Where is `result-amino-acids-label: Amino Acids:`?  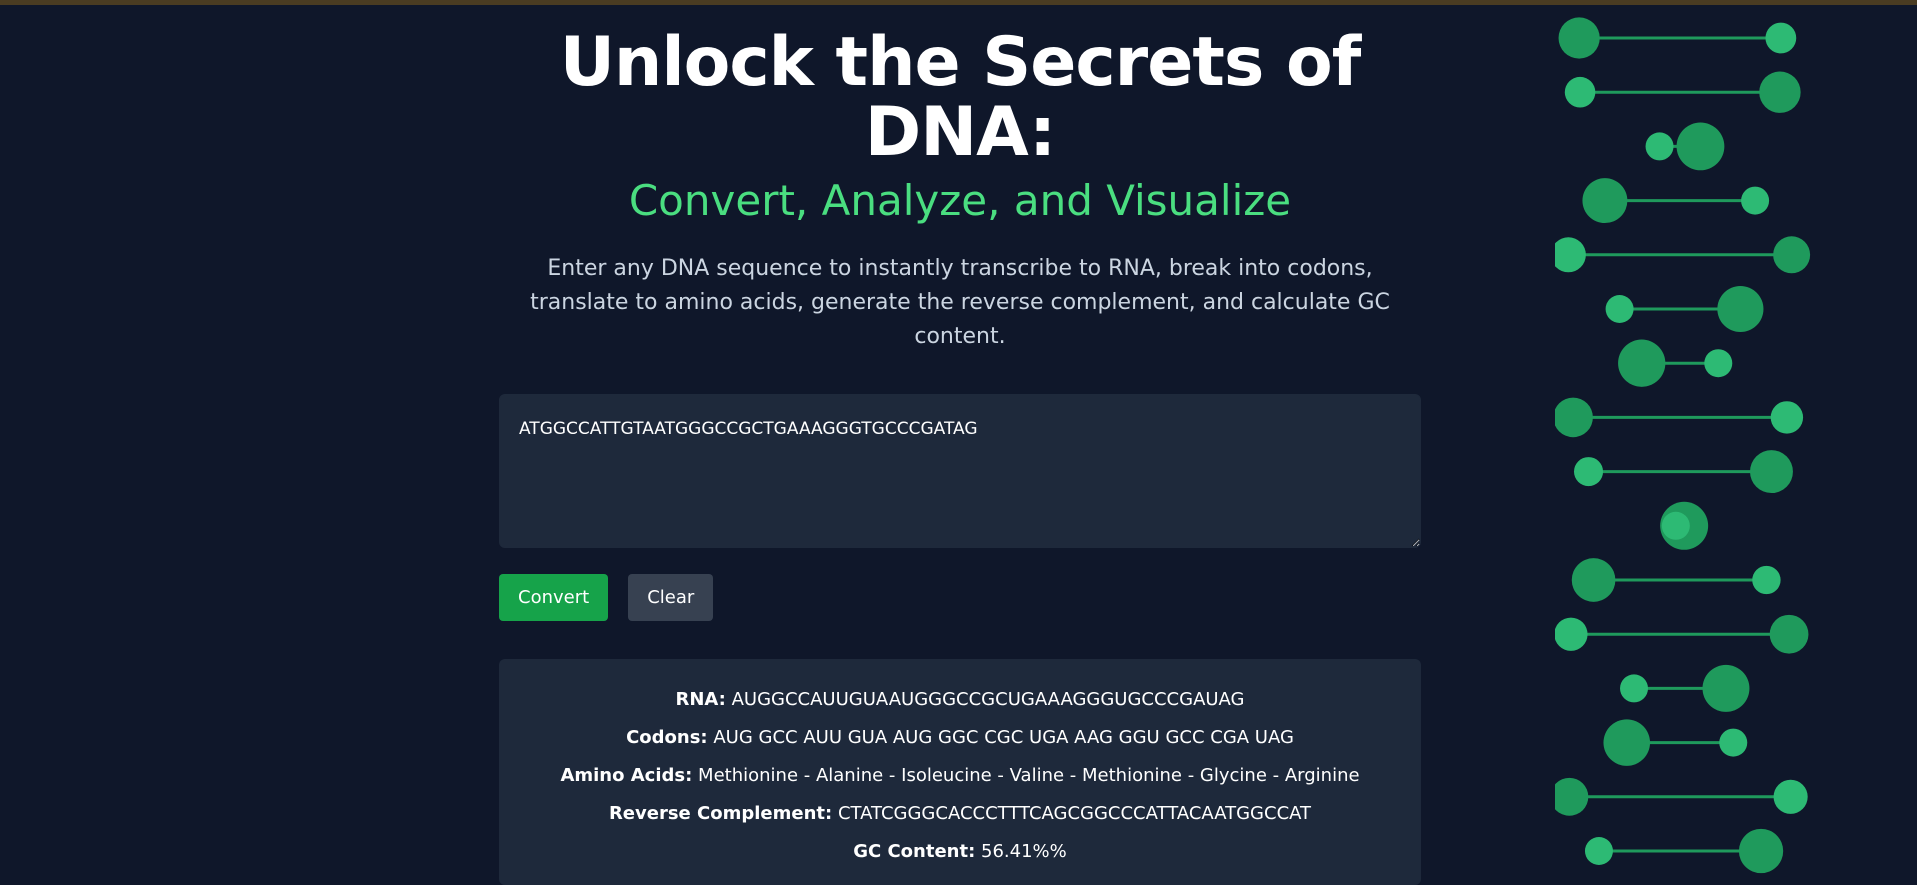 result-amino-acids-label: Amino Acids: is located at coordinates (626, 775).